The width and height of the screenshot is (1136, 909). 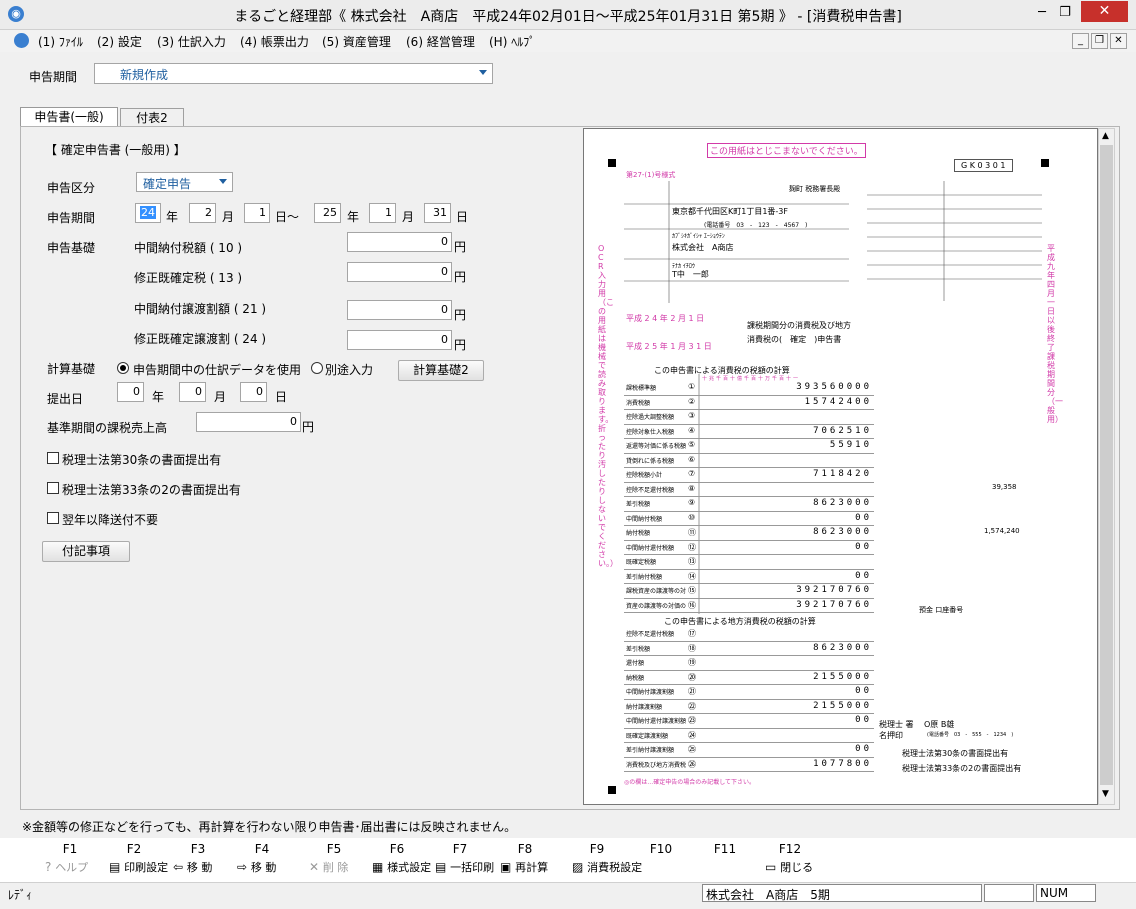 What do you see at coordinates (53, 488) in the screenshot?
I see `check-33jo` at bounding box center [53, 488].